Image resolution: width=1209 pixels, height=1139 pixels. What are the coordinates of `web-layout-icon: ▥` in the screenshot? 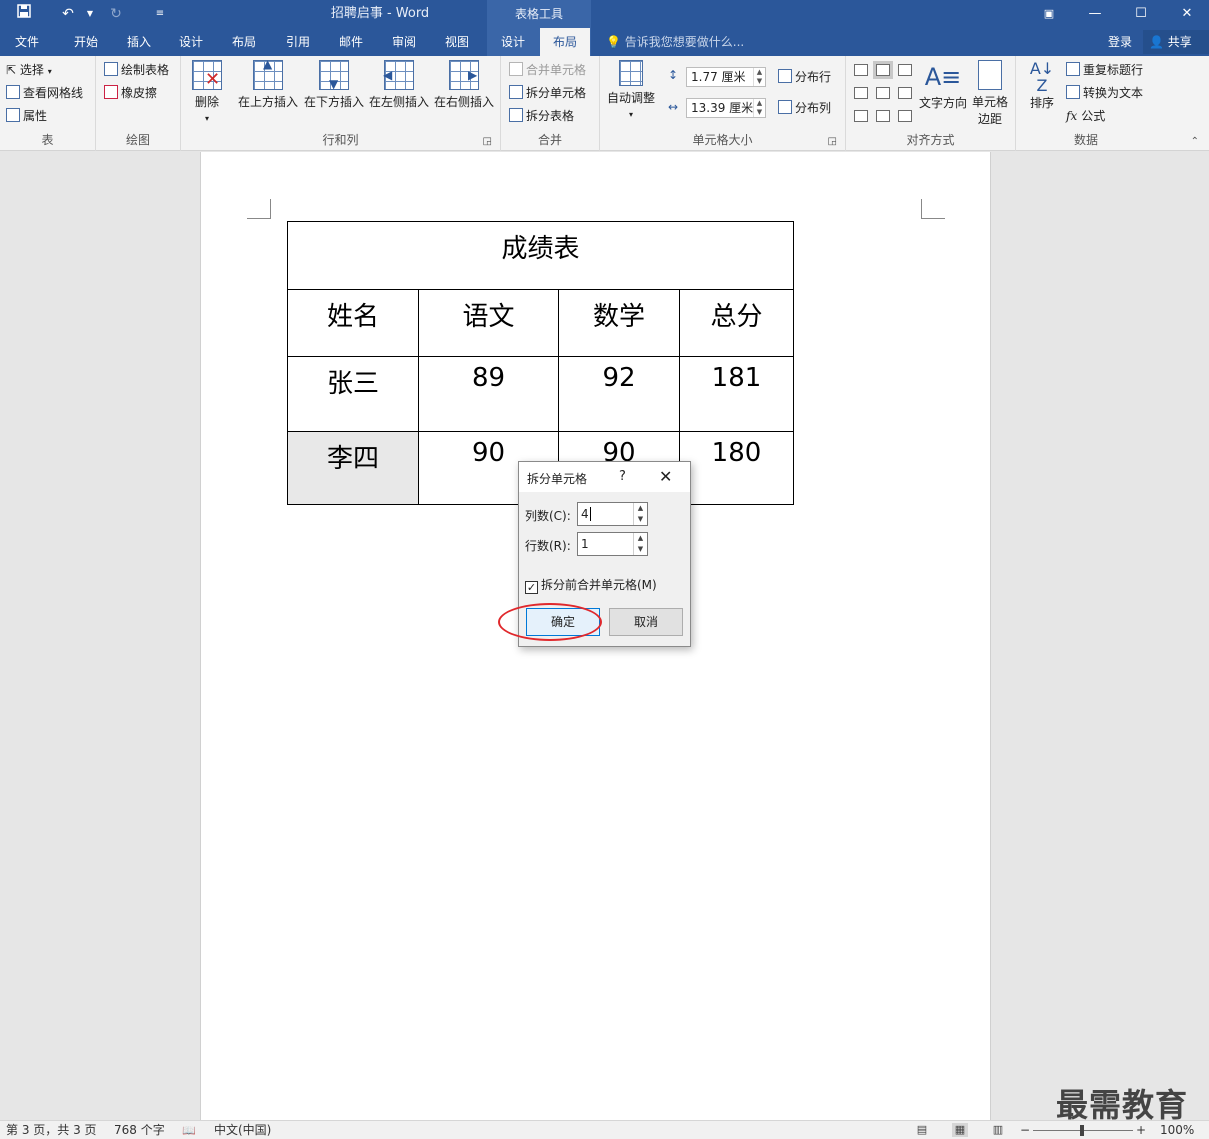 It's located at (998, 1130).